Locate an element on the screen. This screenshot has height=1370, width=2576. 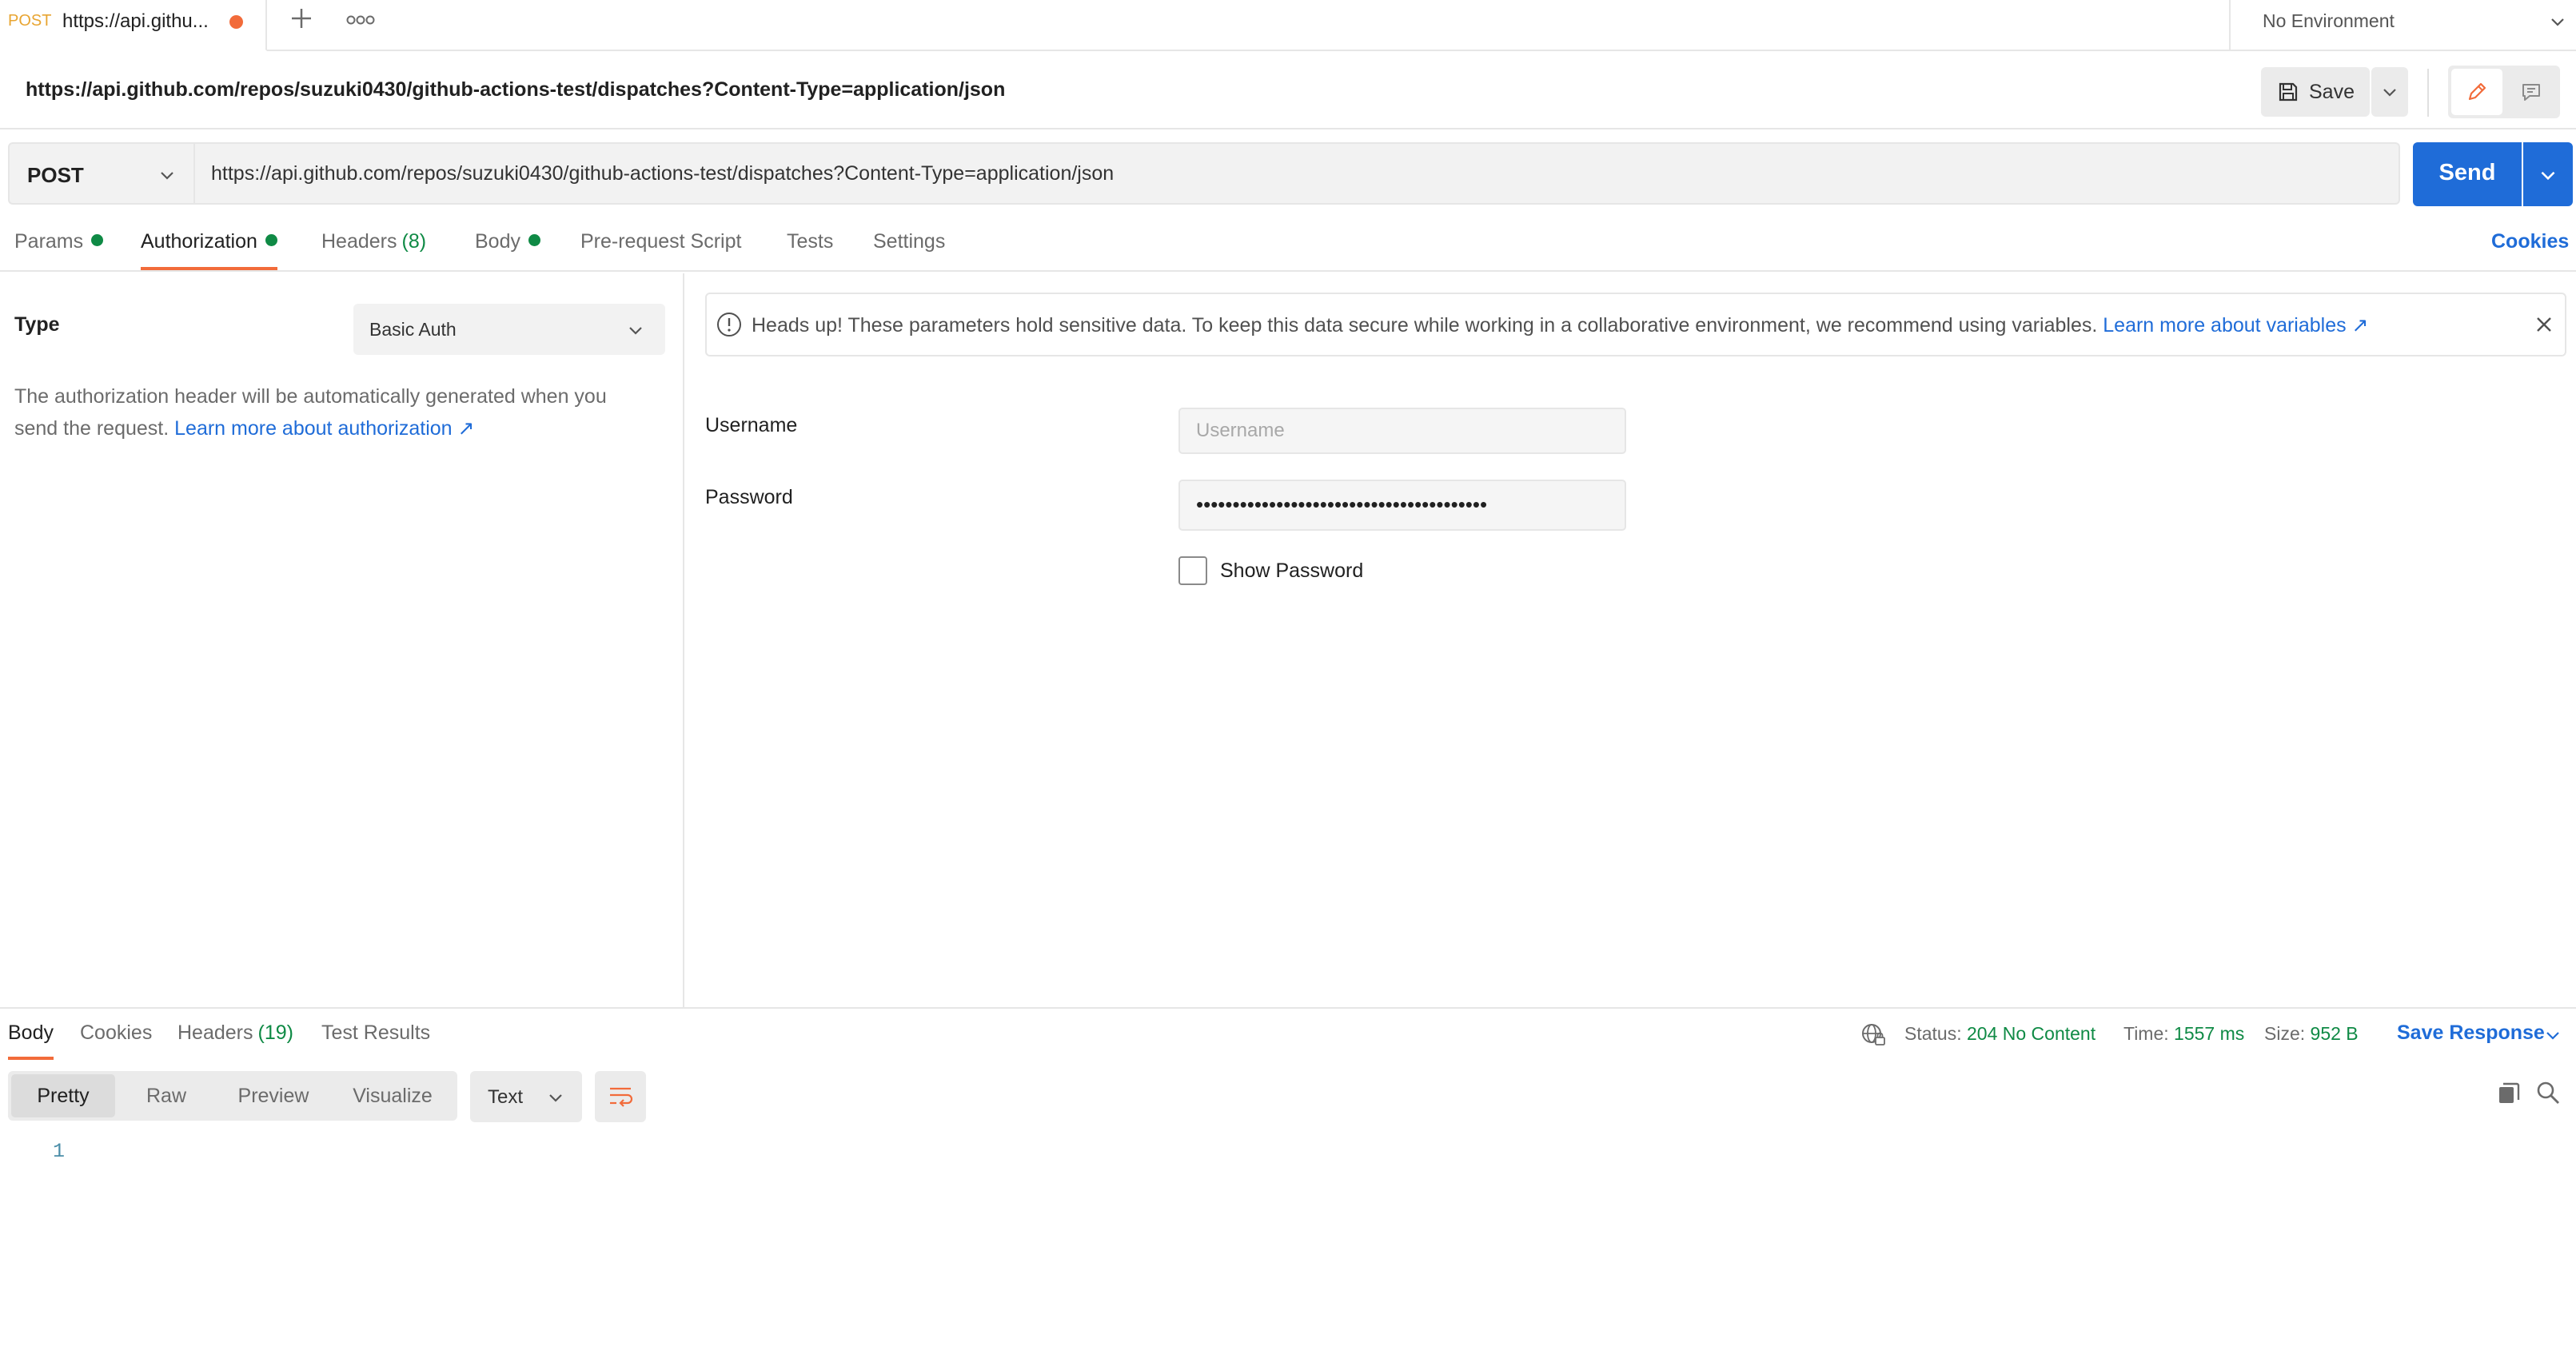
method-select: POST is located at coordinates (100, 173).